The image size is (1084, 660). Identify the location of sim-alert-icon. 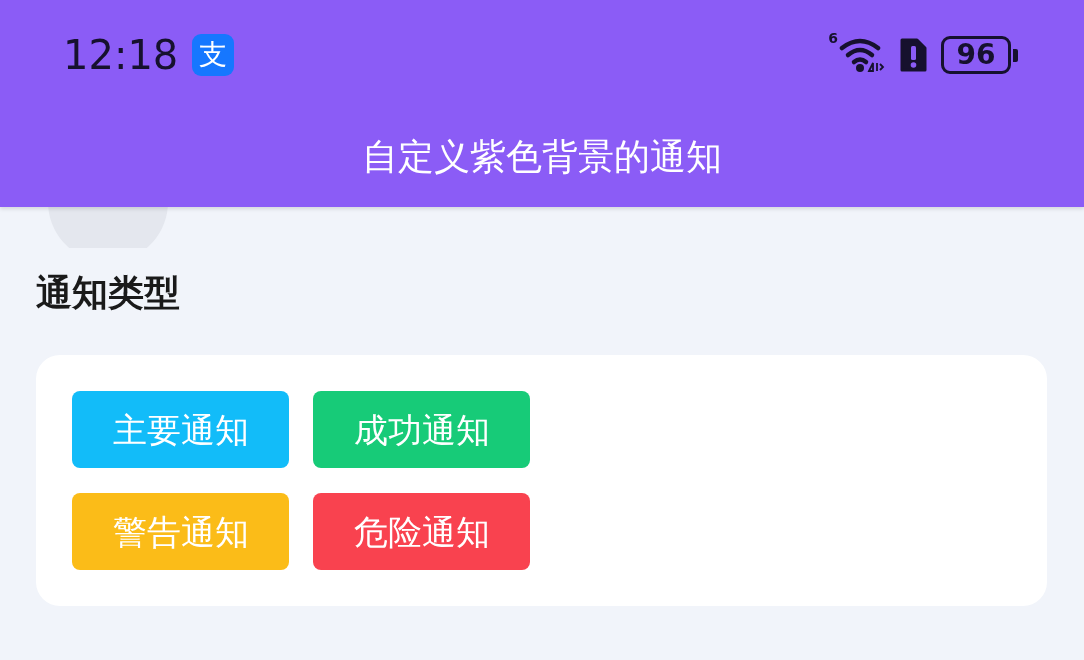
(913, 55).